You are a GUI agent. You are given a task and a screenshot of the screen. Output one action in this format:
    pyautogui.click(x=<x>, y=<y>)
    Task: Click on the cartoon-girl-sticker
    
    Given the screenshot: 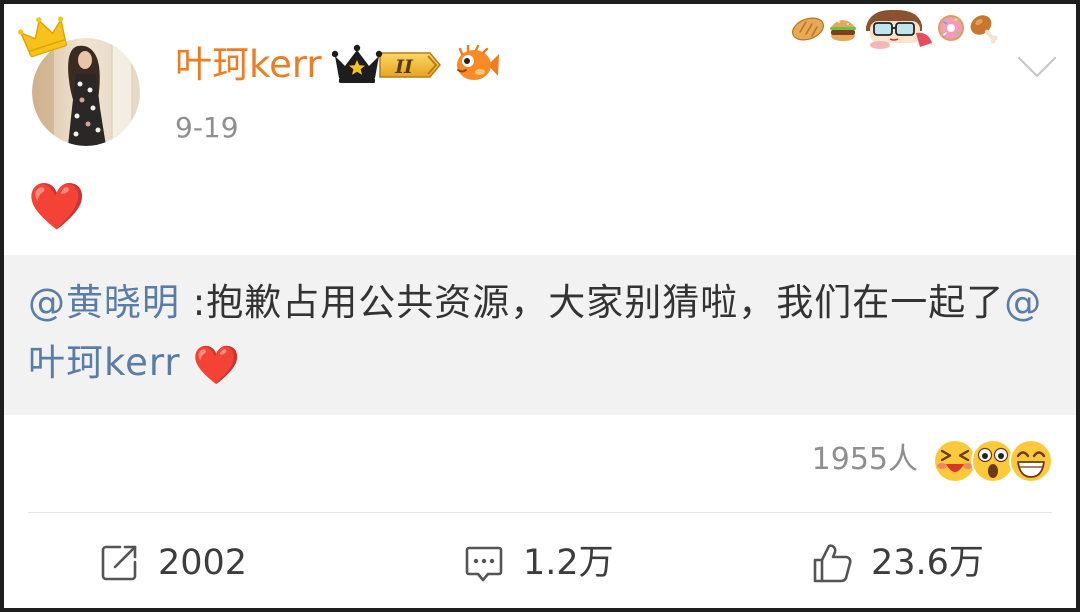 What is the action you would take?
    pyautogui.click(x=899, y=29)
    